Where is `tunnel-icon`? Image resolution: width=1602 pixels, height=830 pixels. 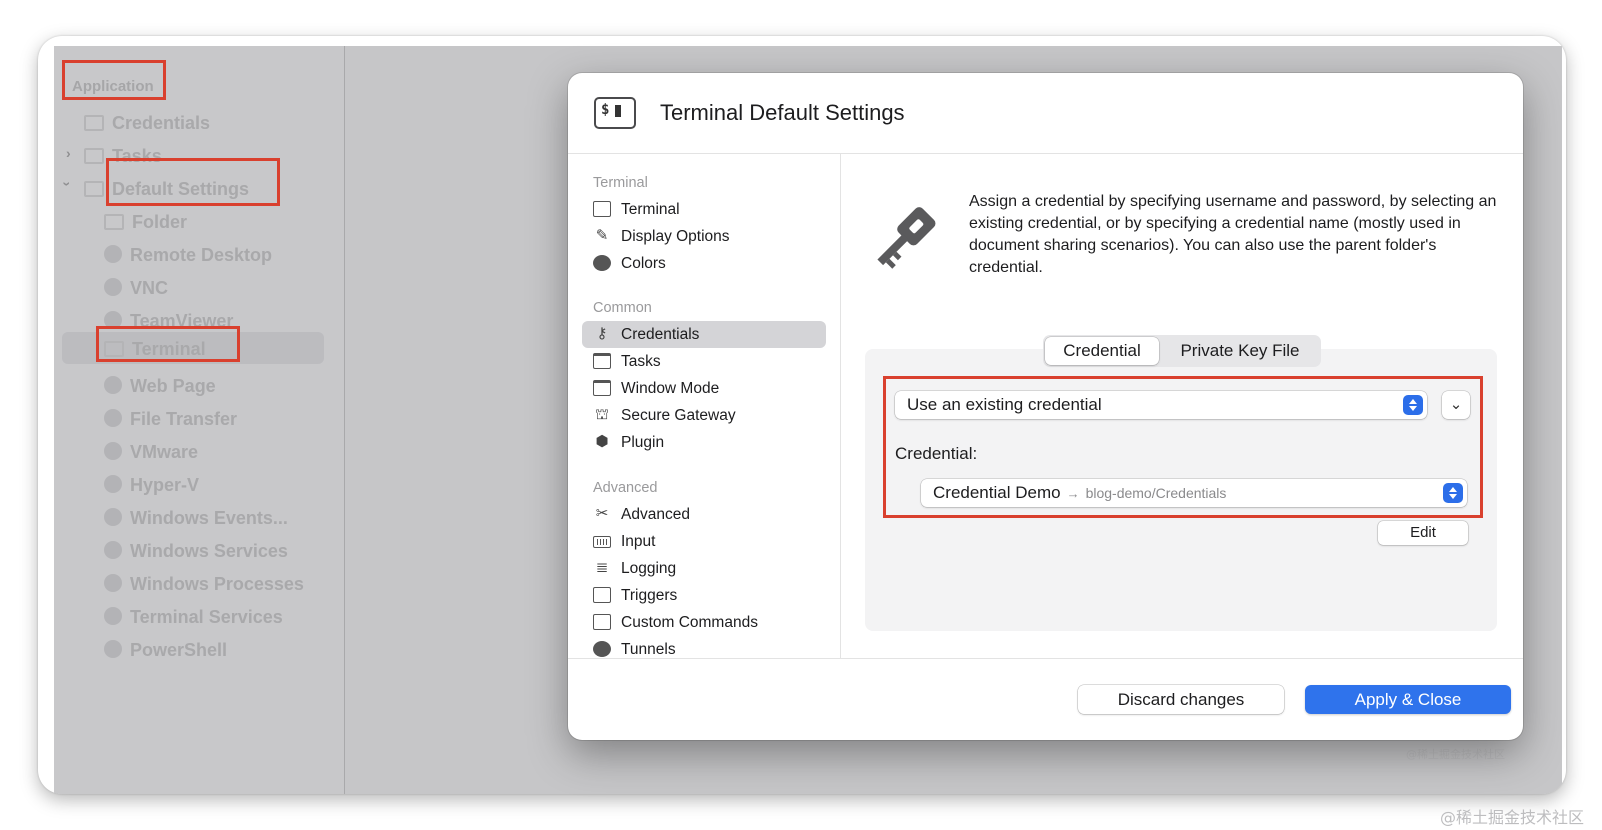
tunnel-icon is located at coordinates (602, 649).